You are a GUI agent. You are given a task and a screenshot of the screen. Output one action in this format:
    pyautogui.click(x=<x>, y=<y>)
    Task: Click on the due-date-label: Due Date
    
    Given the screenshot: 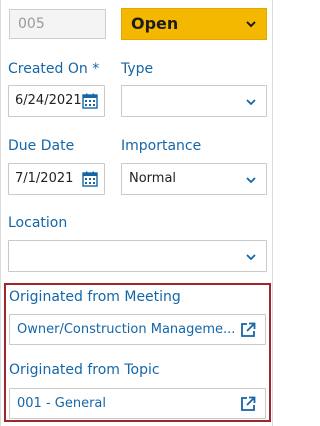 What is the action you would take?
    pyautogui.click(x=41, y=146)
    